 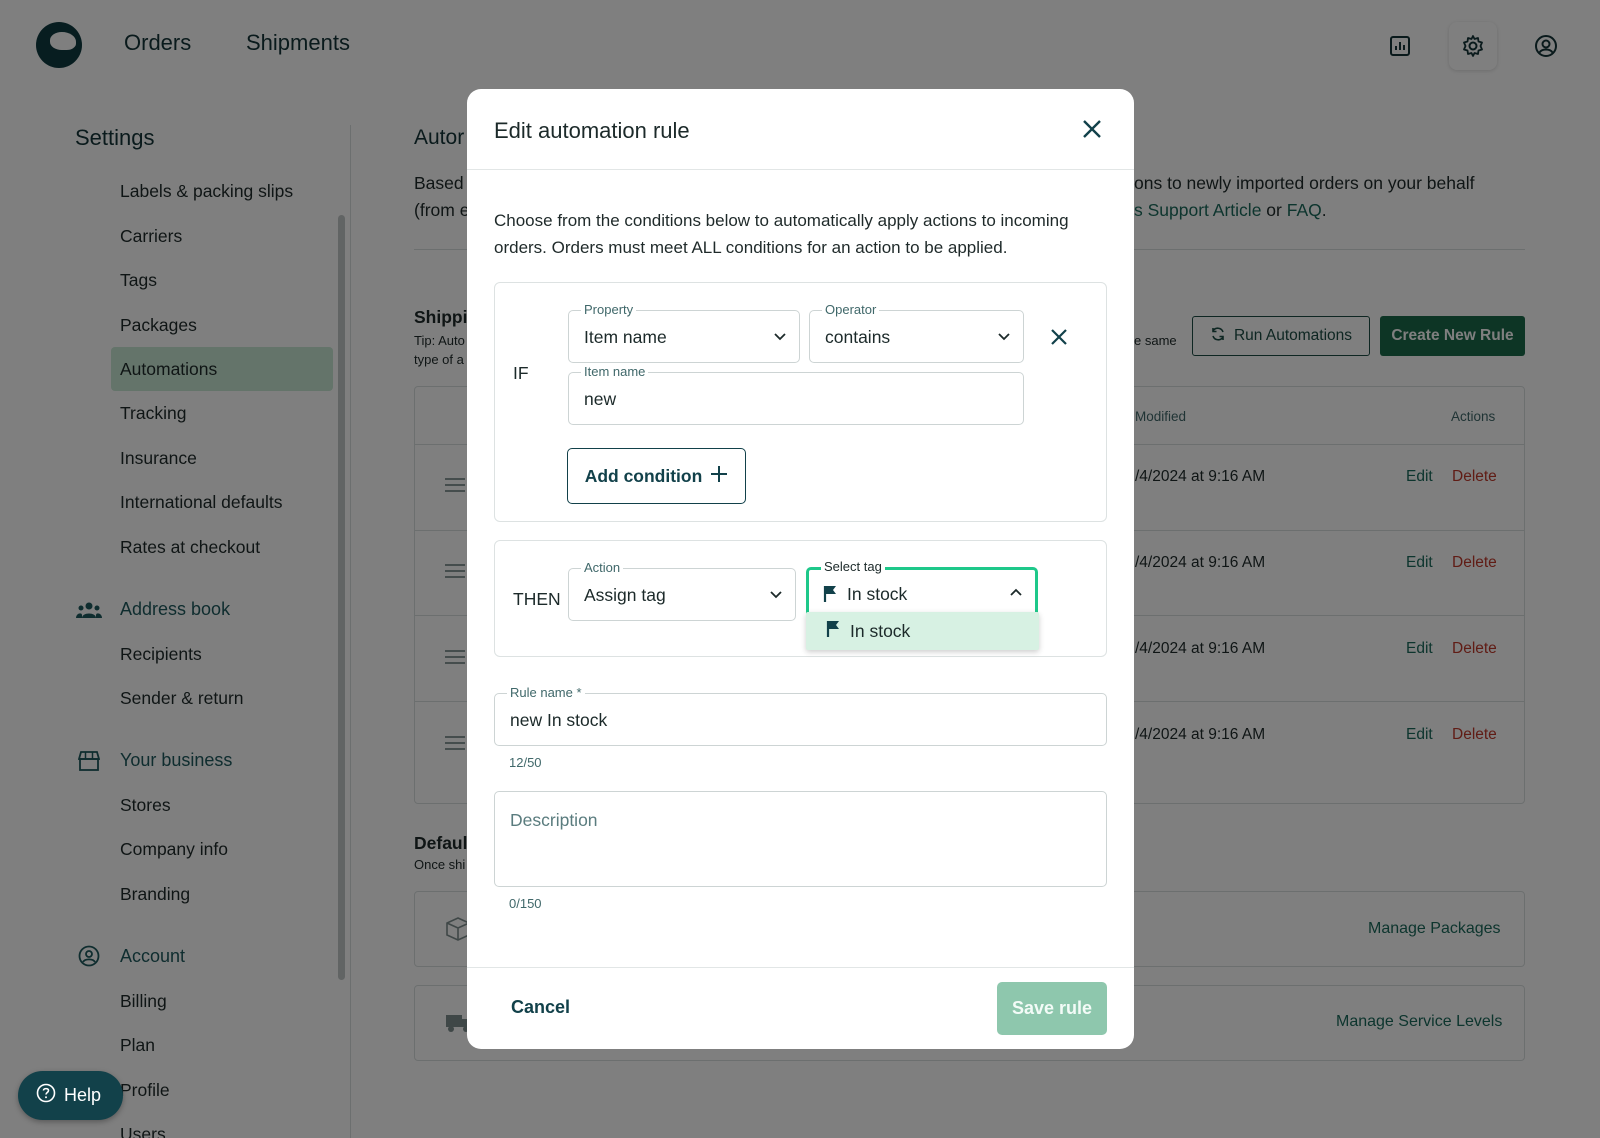 I want to click on property-value: Item name, so click(x=625, y=337).